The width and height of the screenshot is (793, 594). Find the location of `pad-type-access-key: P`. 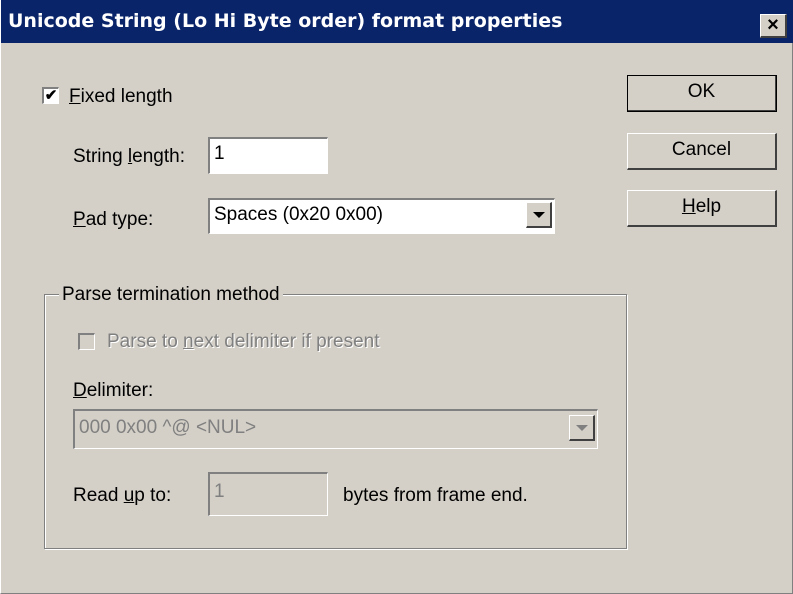

pad-type-access-key: P is located at coordinates (79, 219).